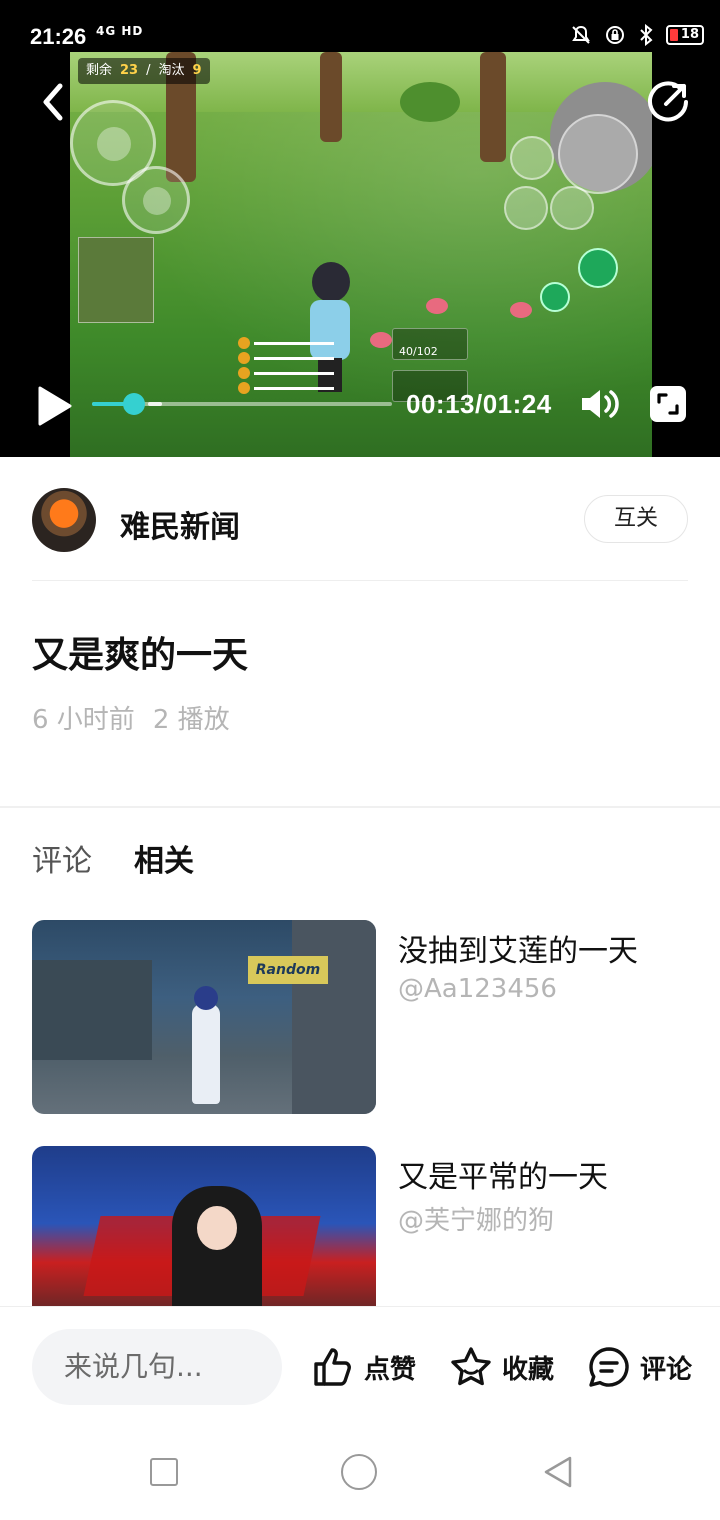 The height and width of the screenshot is (1520, 720). What do you see at coordinates (62, 861) in the screenshot?
I see `tab-label: 评论` at bounding box center [62, 861].